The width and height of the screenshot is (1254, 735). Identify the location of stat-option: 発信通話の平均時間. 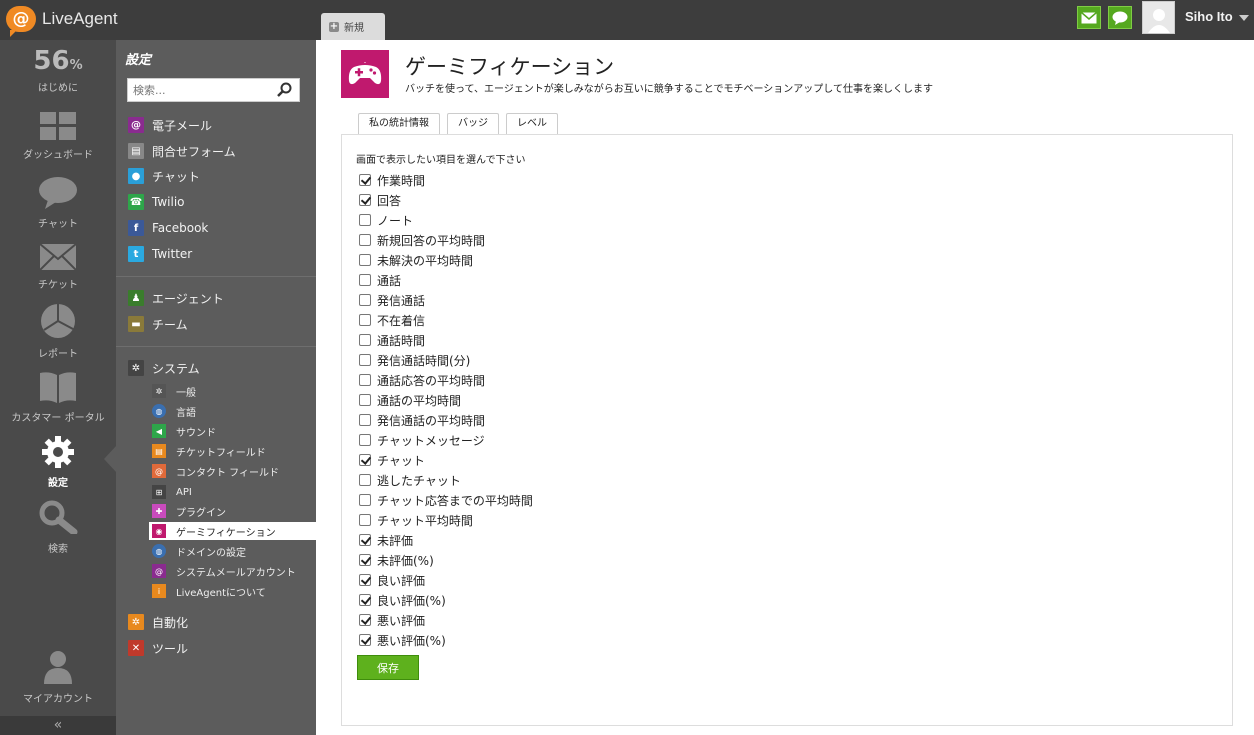
(422, 420).